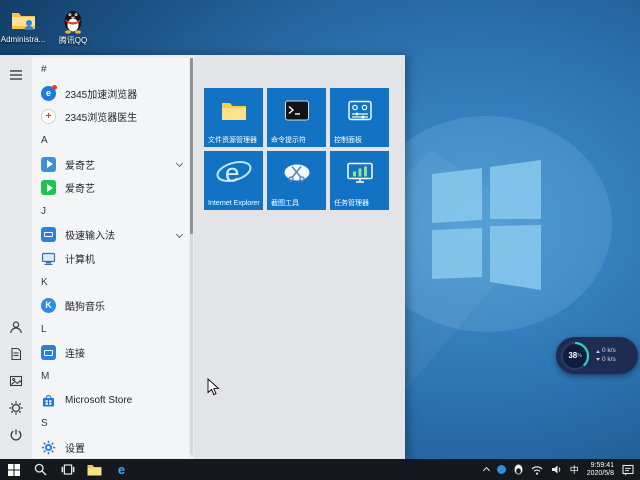  I want to click on internet-explorer-icon: e, so click(234, 174).